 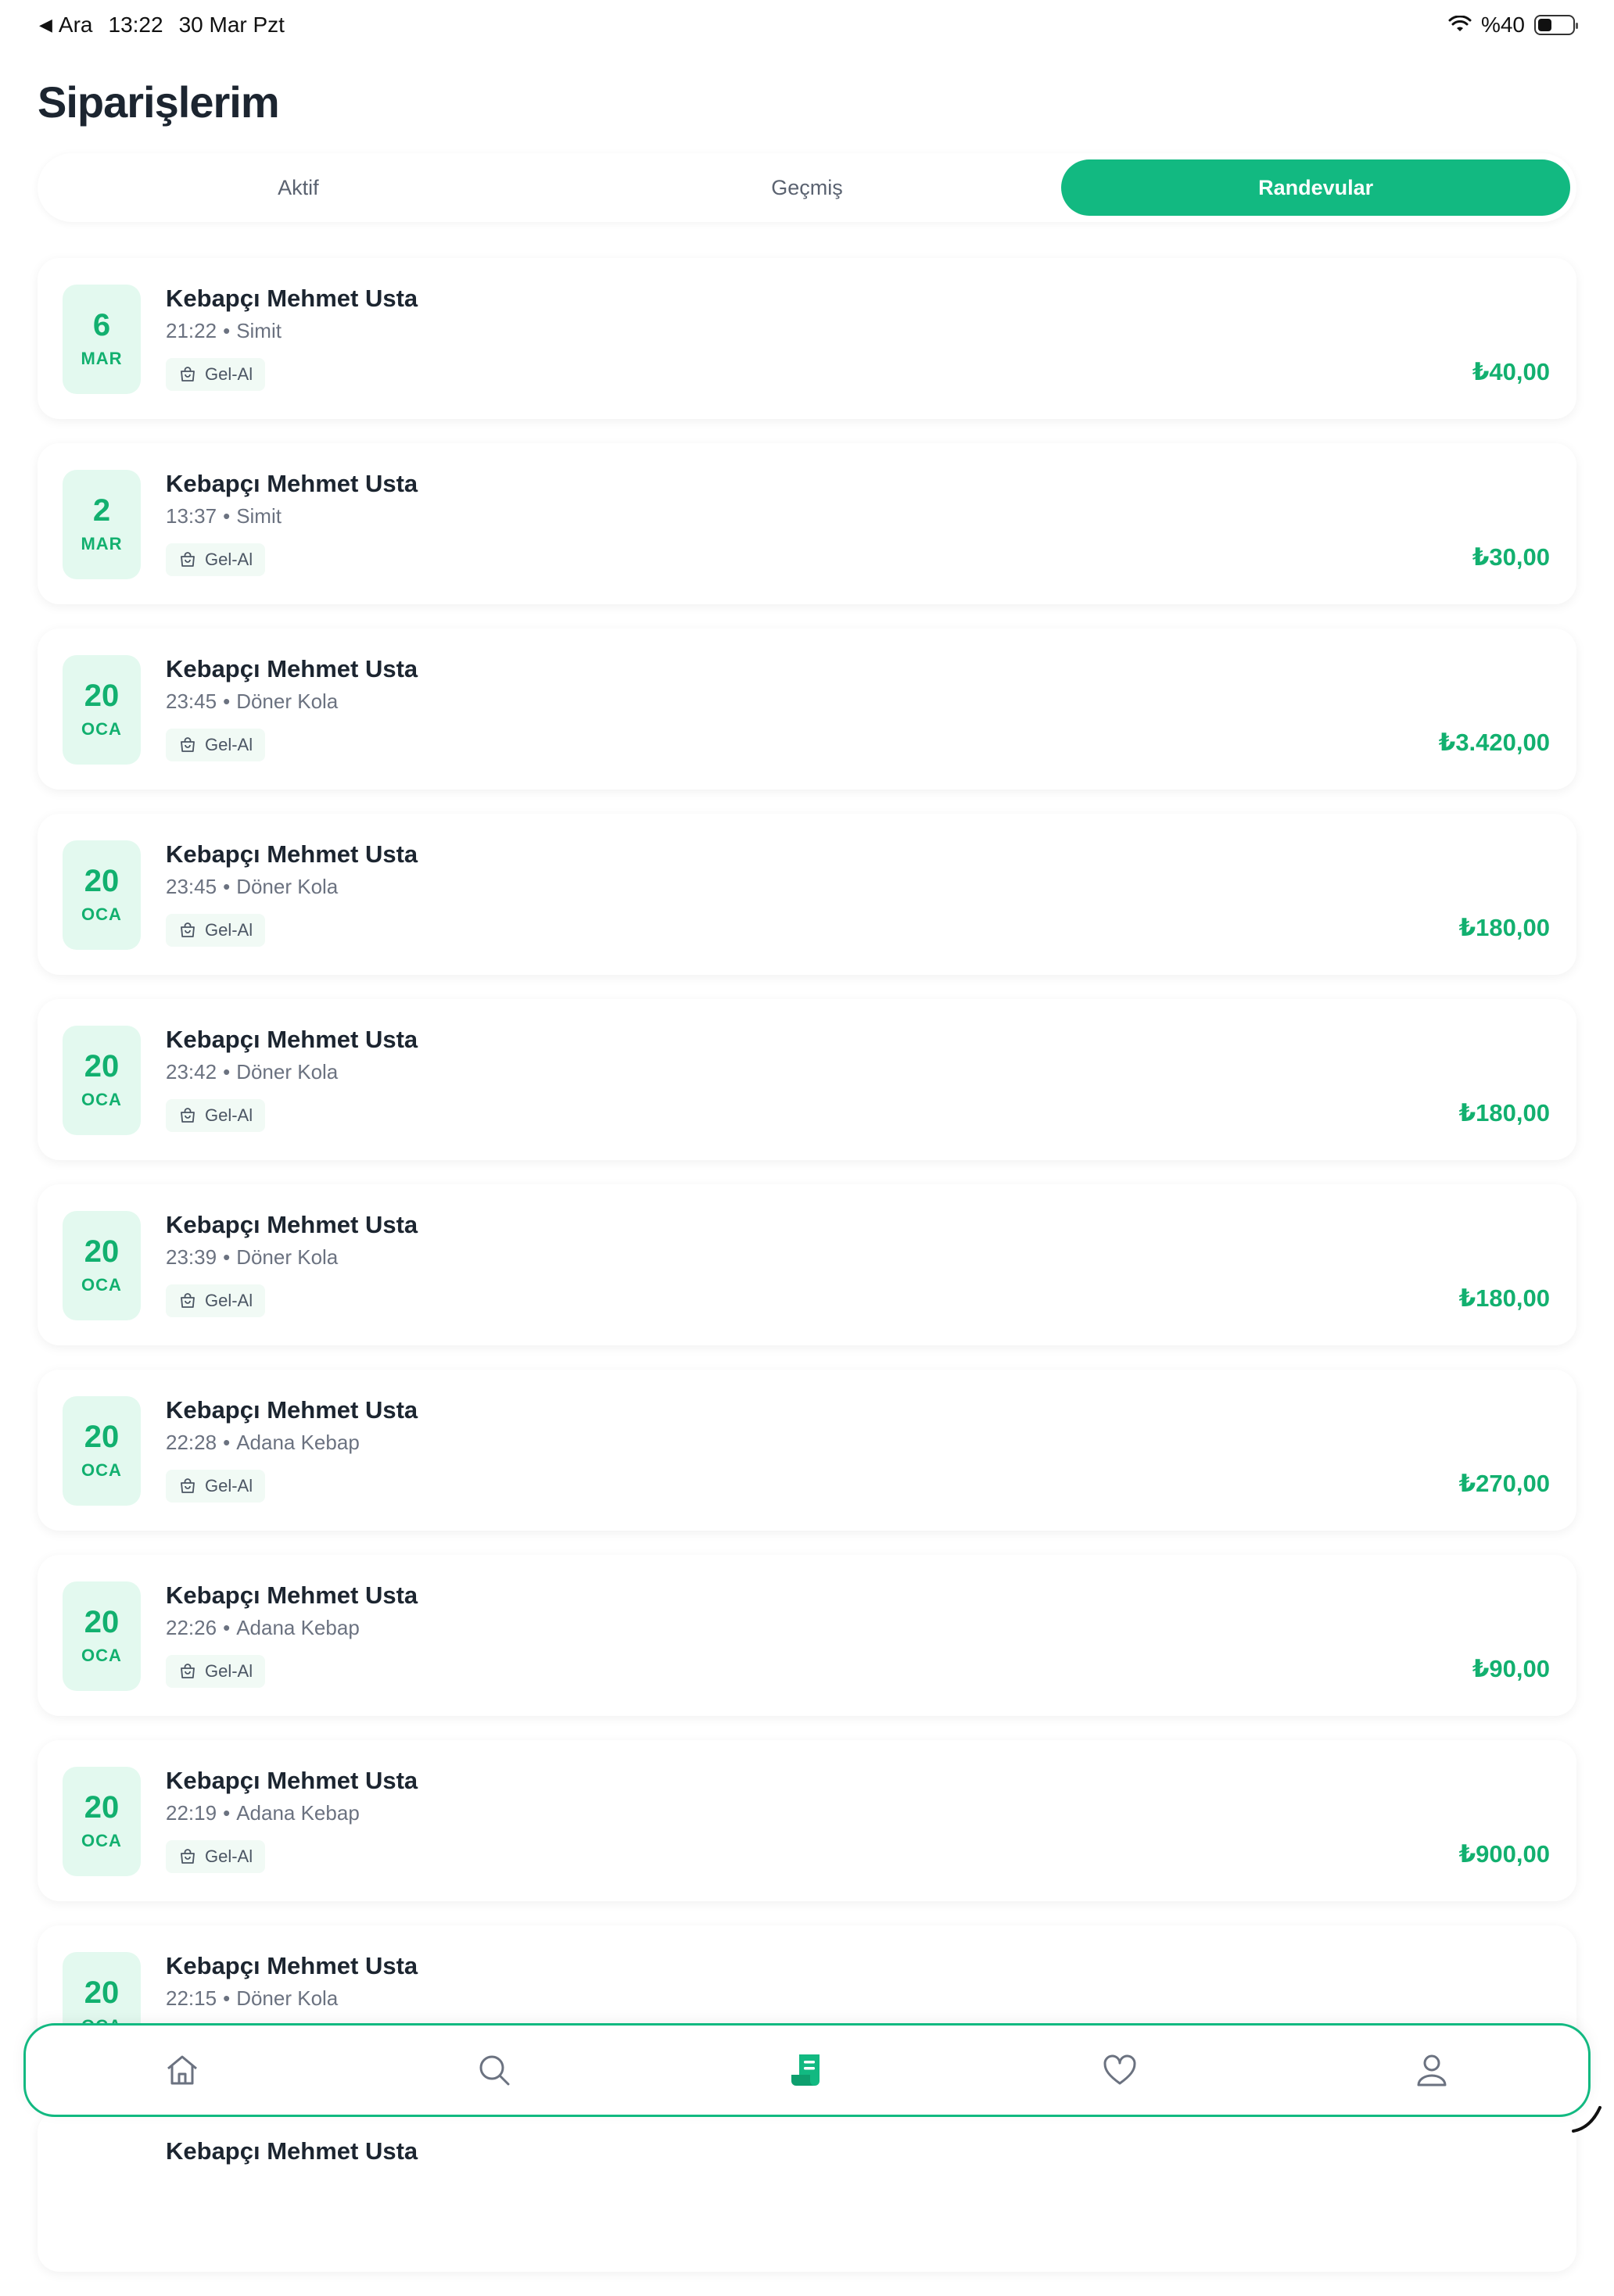 I want to click on tab-bar: Aktif Geçmiş Randevular, so click(x=807, y=187).